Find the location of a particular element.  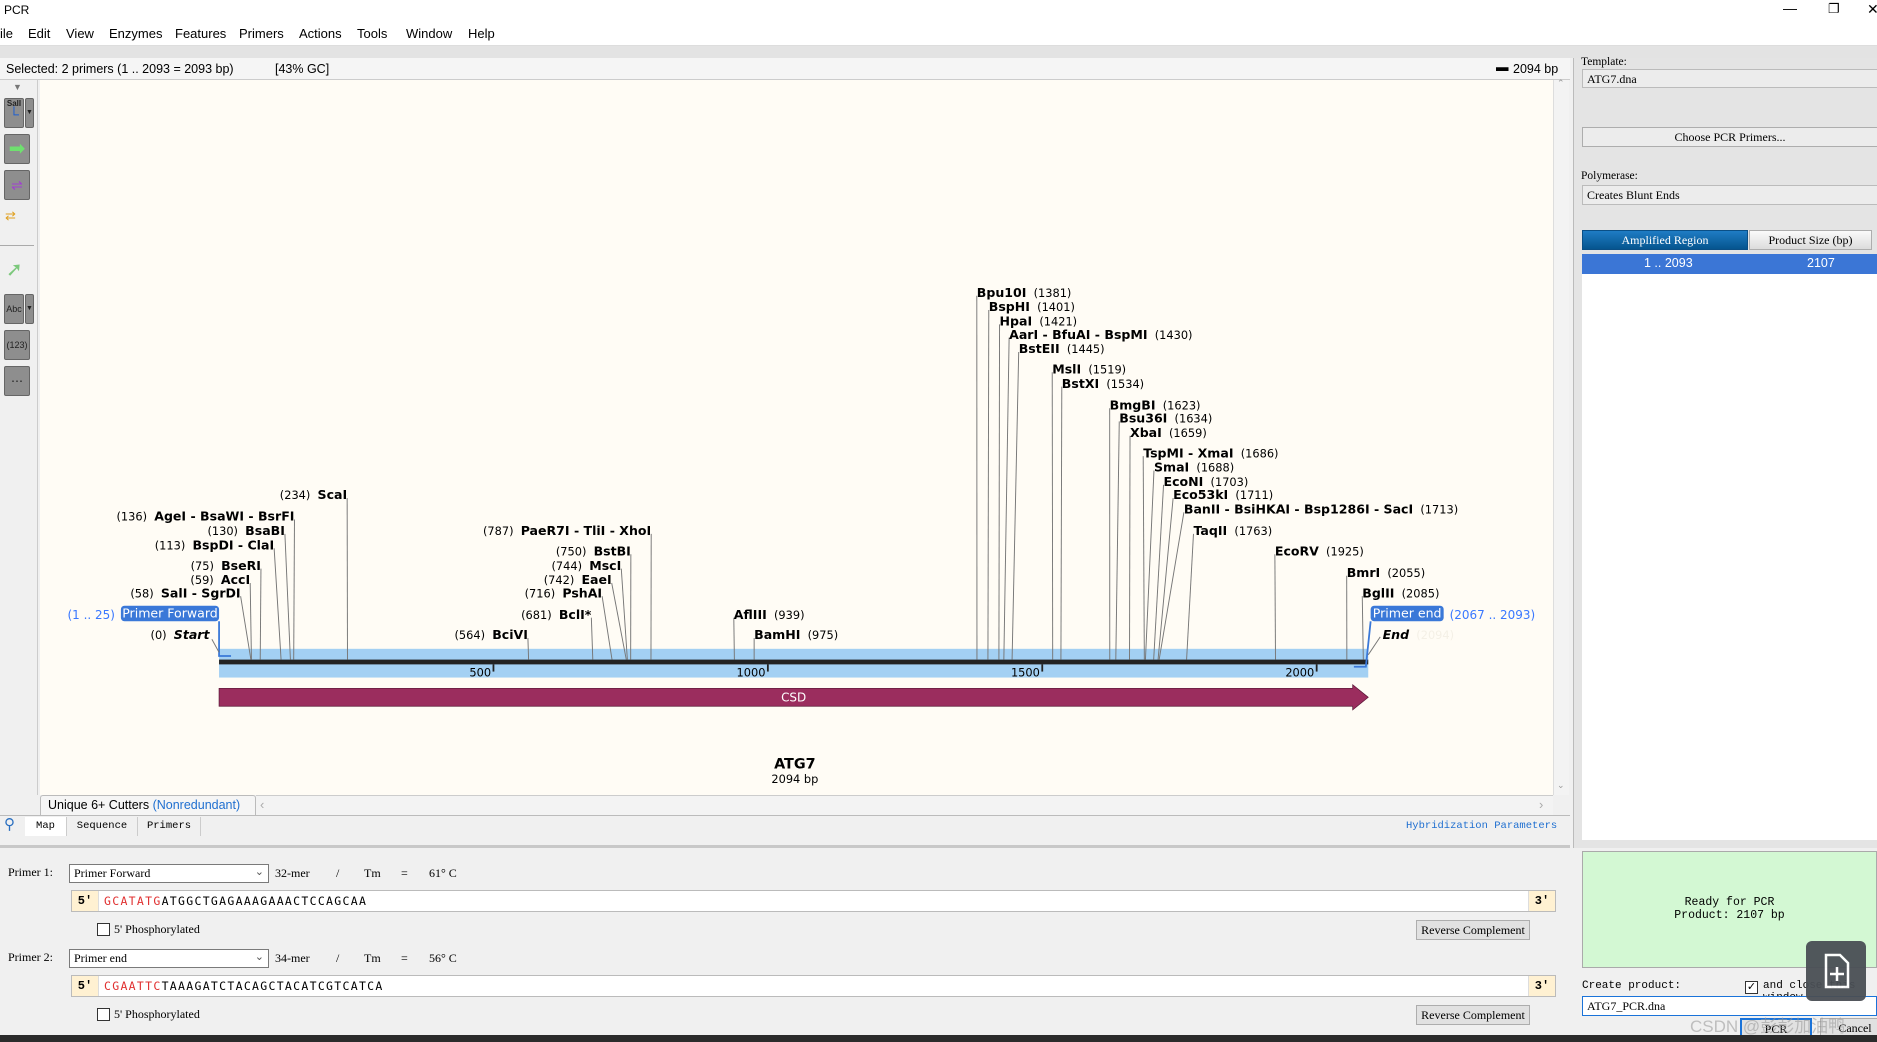

primer2-length: 34-mer is located at coordinates (292, 958).